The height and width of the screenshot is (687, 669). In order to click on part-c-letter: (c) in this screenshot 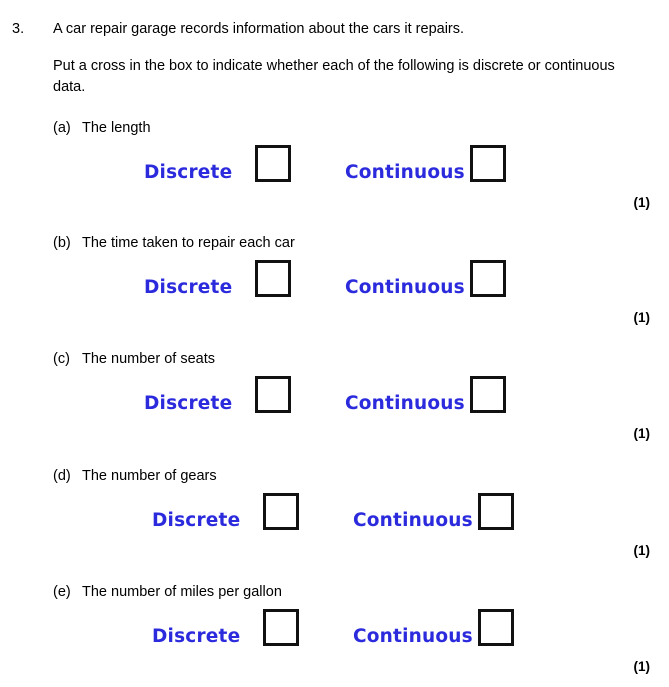, I will do `click(61, 359)`.